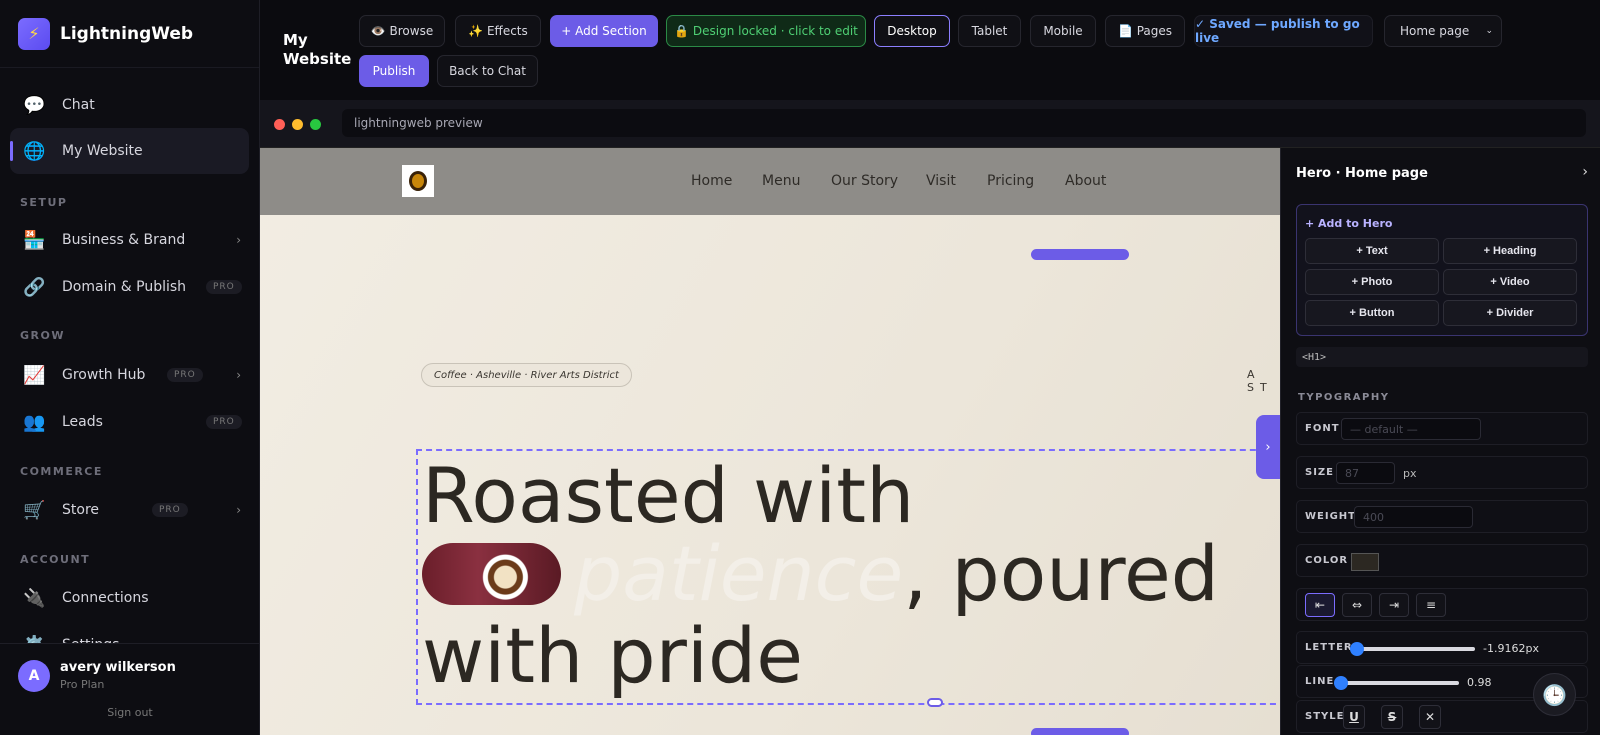  What do you see at coordinates (1411, 429) in the screenshot?
I see `font-input: — default —` at bounding box center [1411, 429].